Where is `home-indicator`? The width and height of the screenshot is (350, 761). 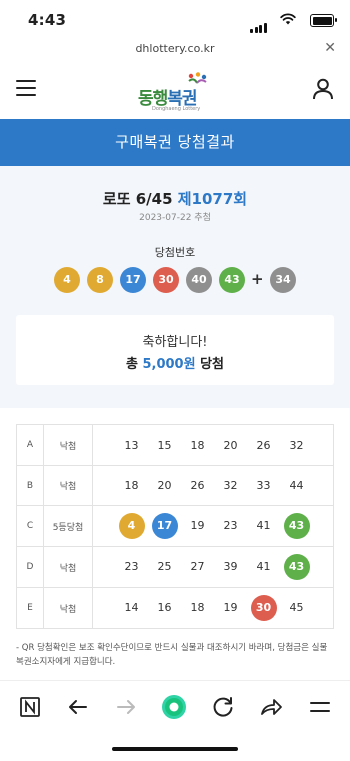 home-indicator is located at coordinates (175, 749).